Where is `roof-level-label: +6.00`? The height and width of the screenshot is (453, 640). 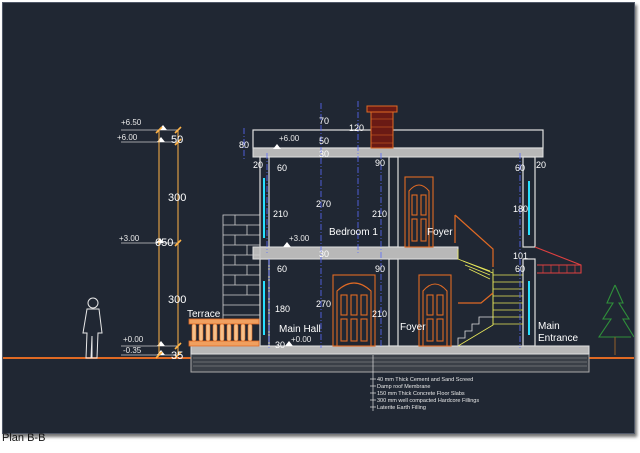
roof-level-label: +6.00 is located at coordinates (289, 138).